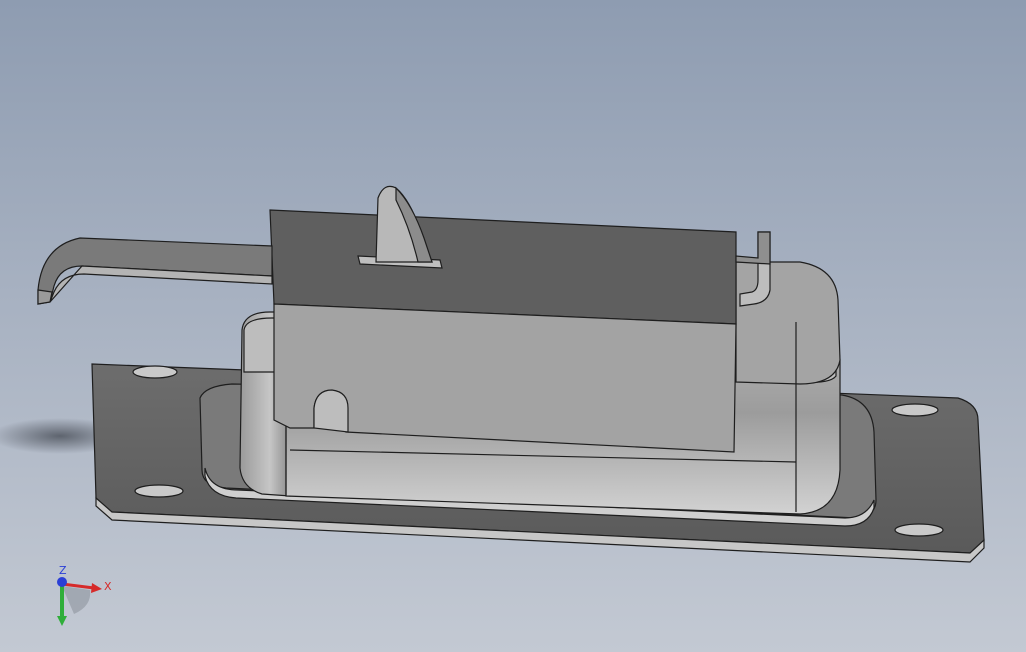  Describe the element at coordinates (62, 621) in the screenshot. I see `y-axis-head` at that location.